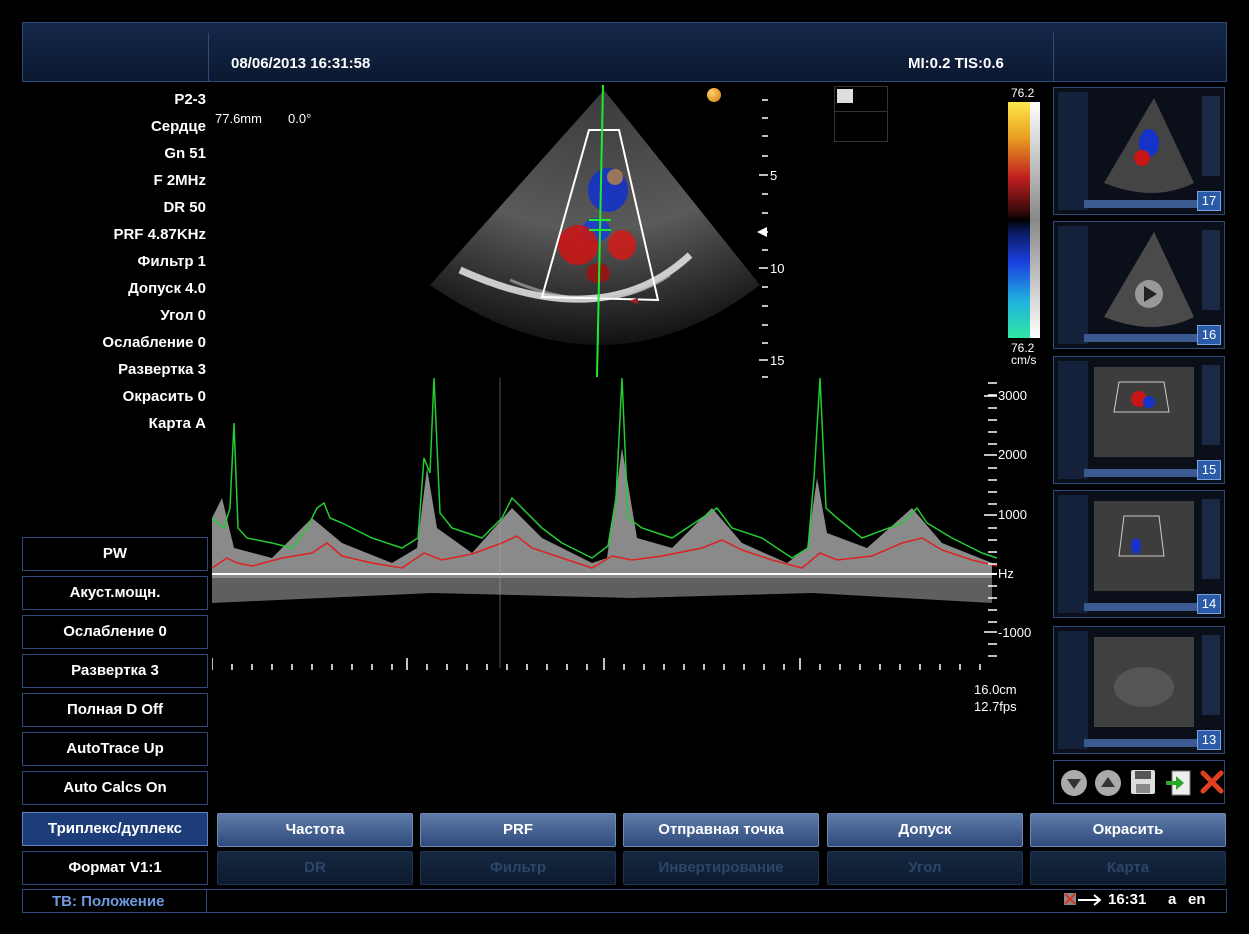 This screenshot has height=934, width=1249. Describe the element at coordinates (1209, 604) in the screenshot. I see `thumbnail-number: 14` at that location.